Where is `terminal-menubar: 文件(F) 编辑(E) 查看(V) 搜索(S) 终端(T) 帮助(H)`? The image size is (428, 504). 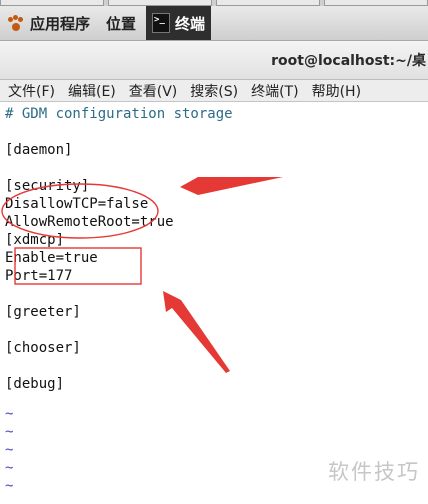
terminal-menubar: 文件(F) 编辑(E) 查看(V) 搜索(S) 终端(T) 帮助(H) is located at coordinates (214, 91).